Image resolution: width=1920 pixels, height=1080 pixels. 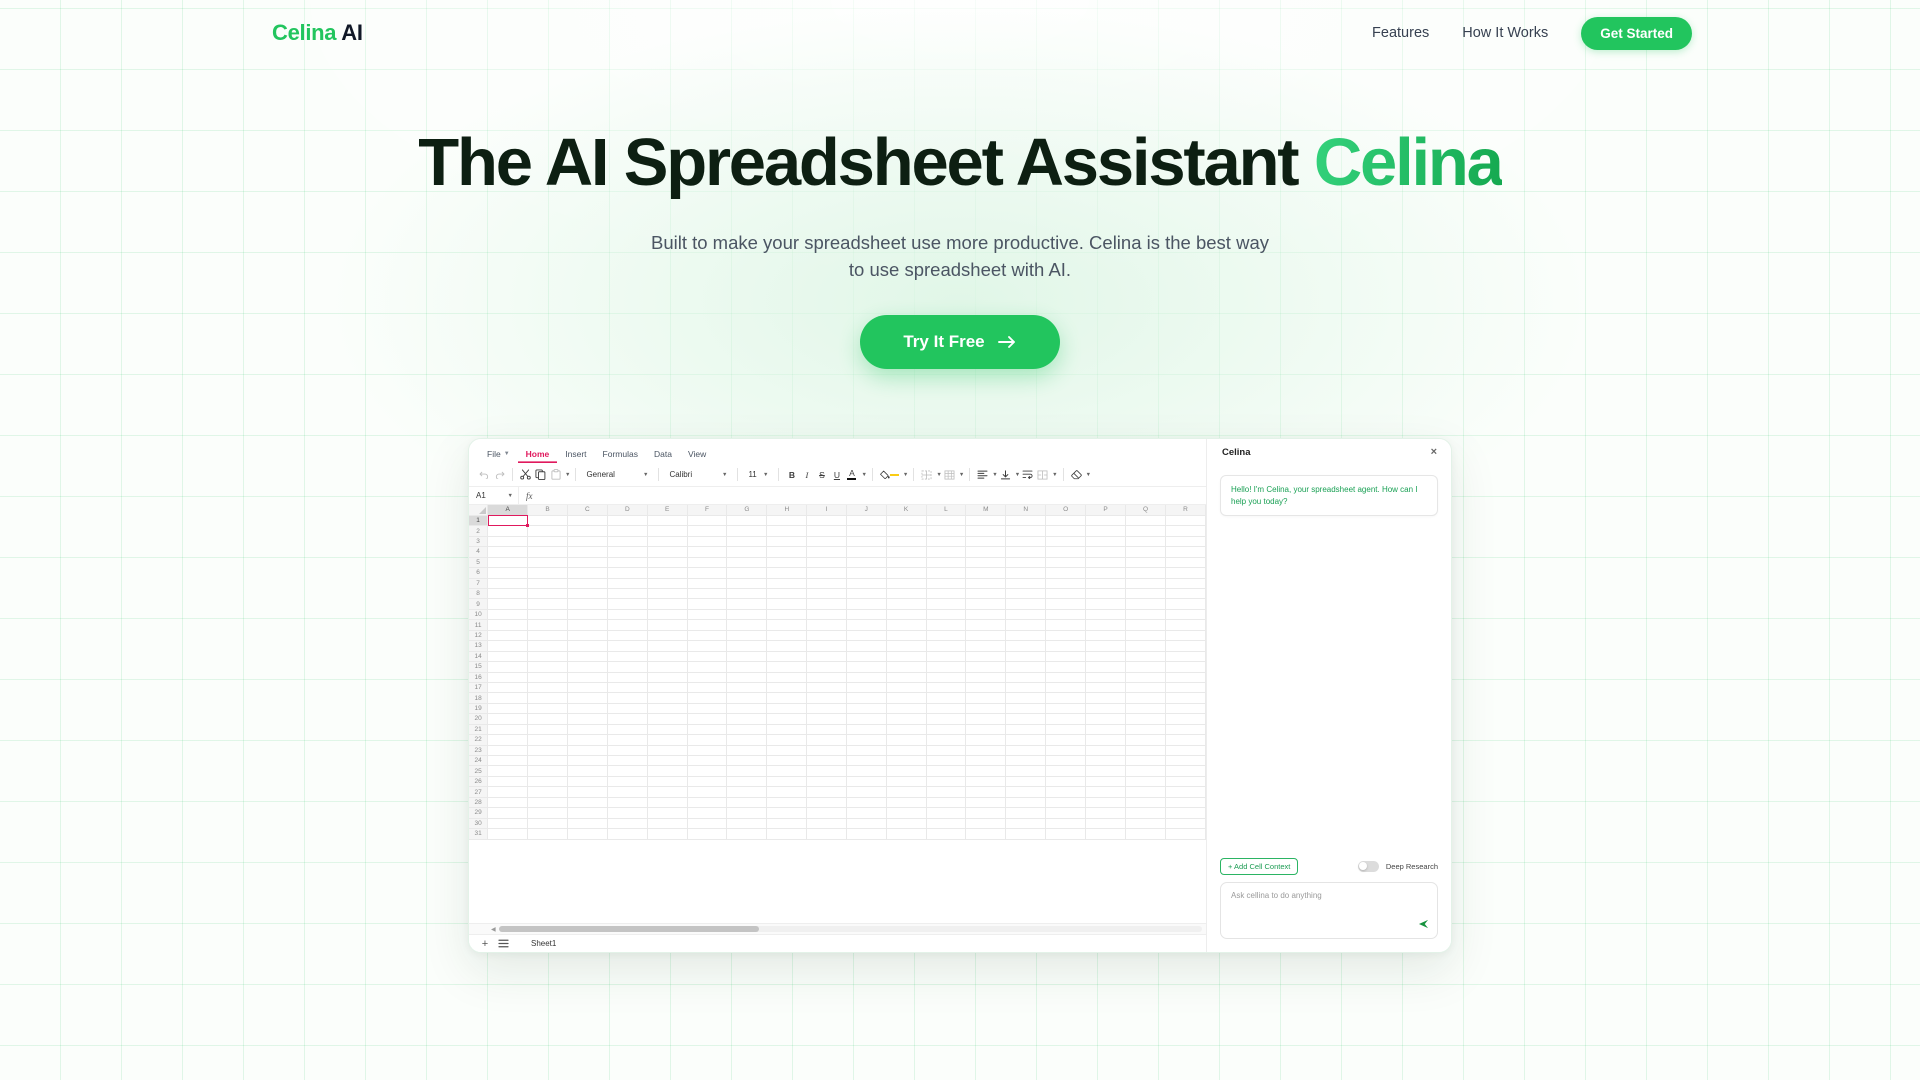 What do you see at coordinates (587, 510) in the screenshot?
I see `column-header-c: C` at bounding box center [587, 510].